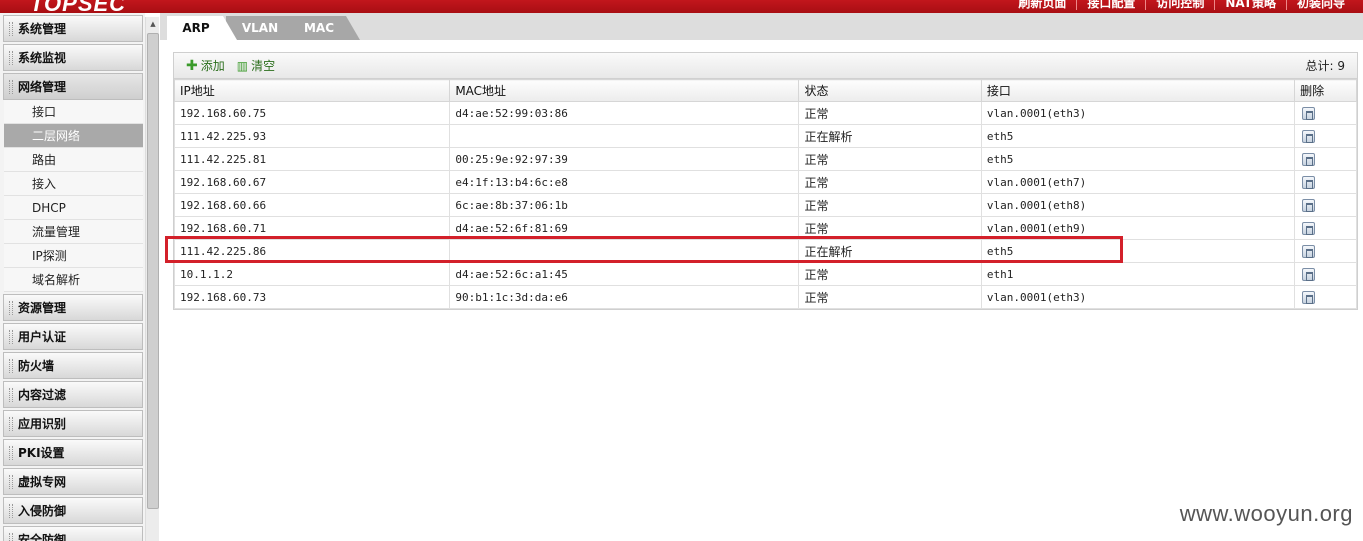 This screenshot has height=541, width=1363. Describe the element at coordinates (765, 66) in the screenshot. I see `toolbar: ✚ 添加 ▥ 清空 总计: 9` at that location.